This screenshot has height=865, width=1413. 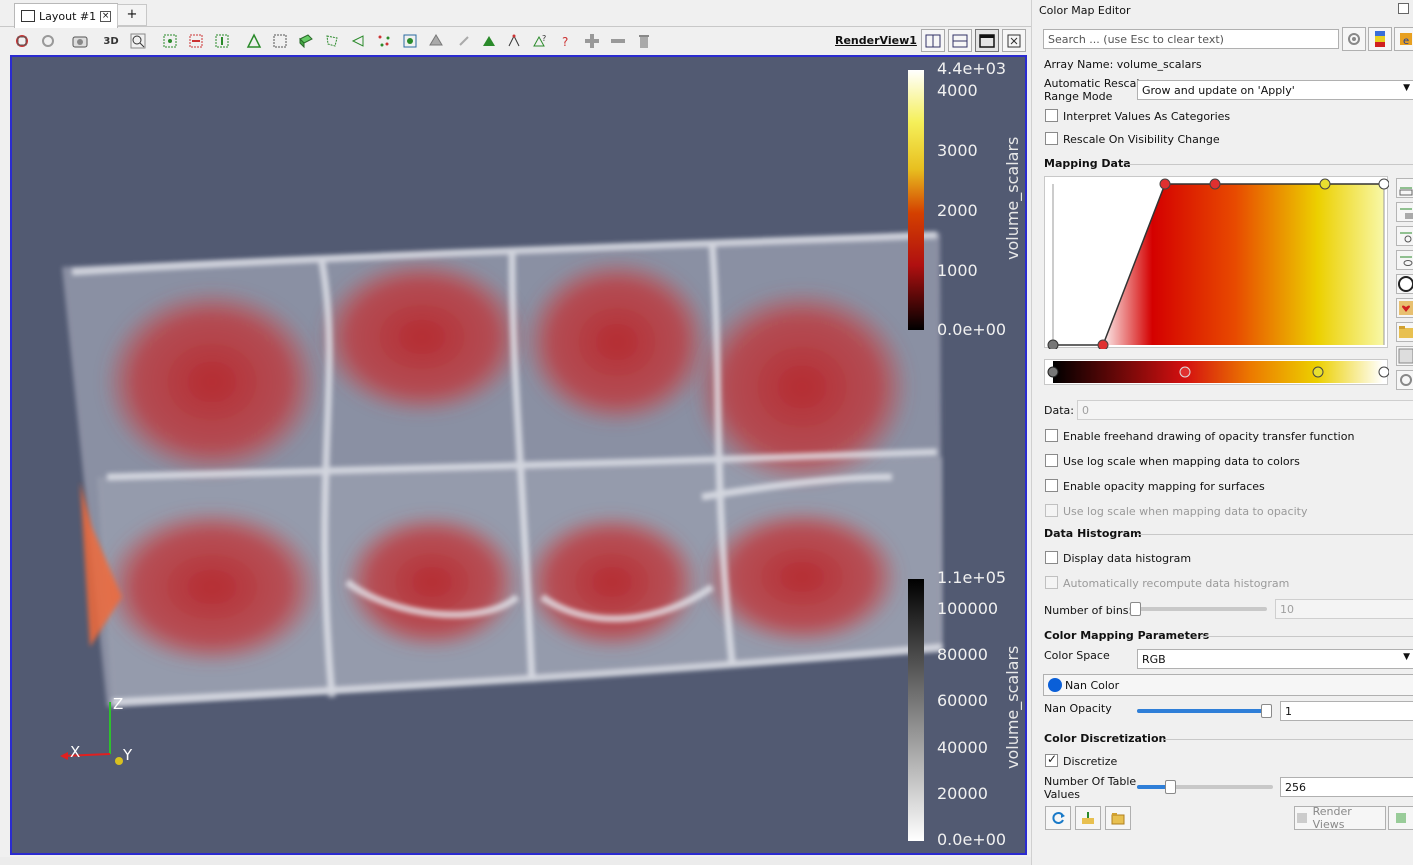 I want to click on nan-color-button: Nan Color, so click(x=1228, y=685).